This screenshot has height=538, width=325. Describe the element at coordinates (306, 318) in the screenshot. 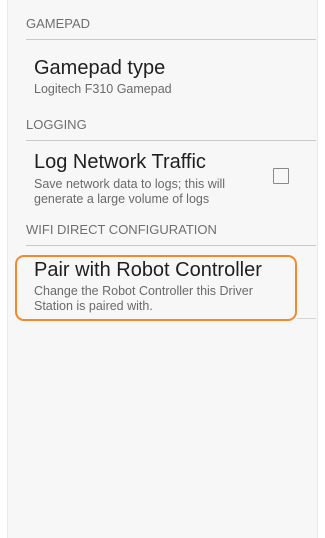

I see `list-divider` at that location.